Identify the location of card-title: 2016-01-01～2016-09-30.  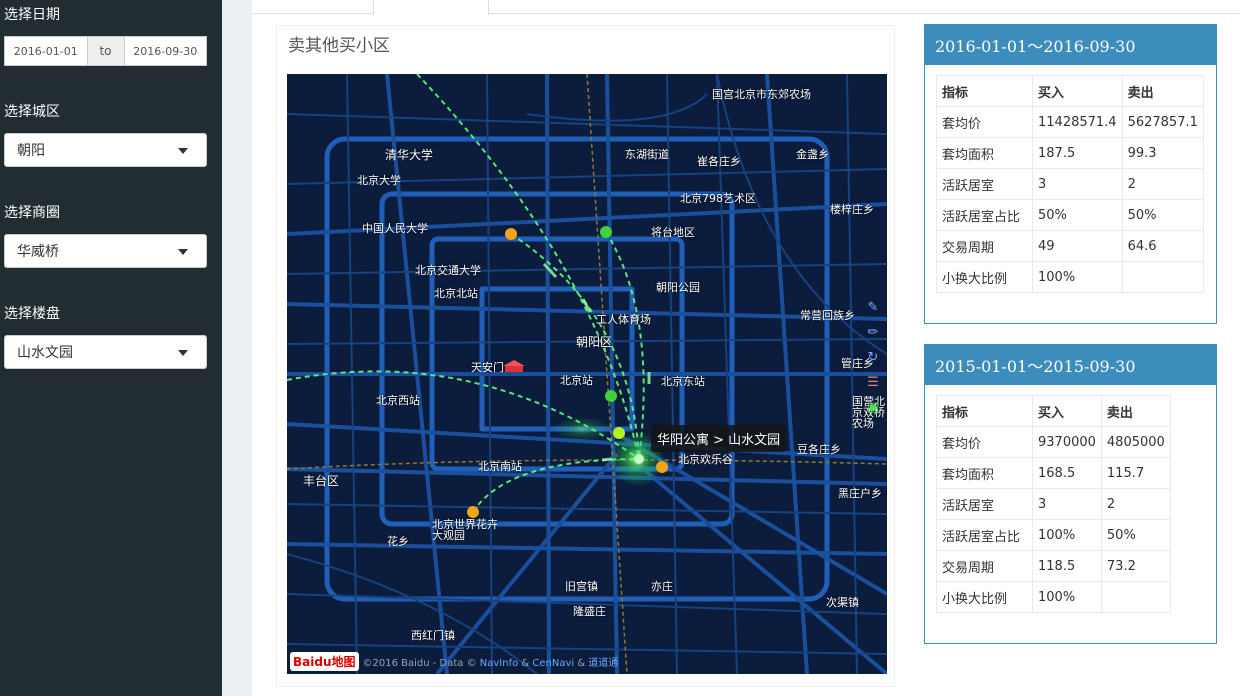
(1070, 45).